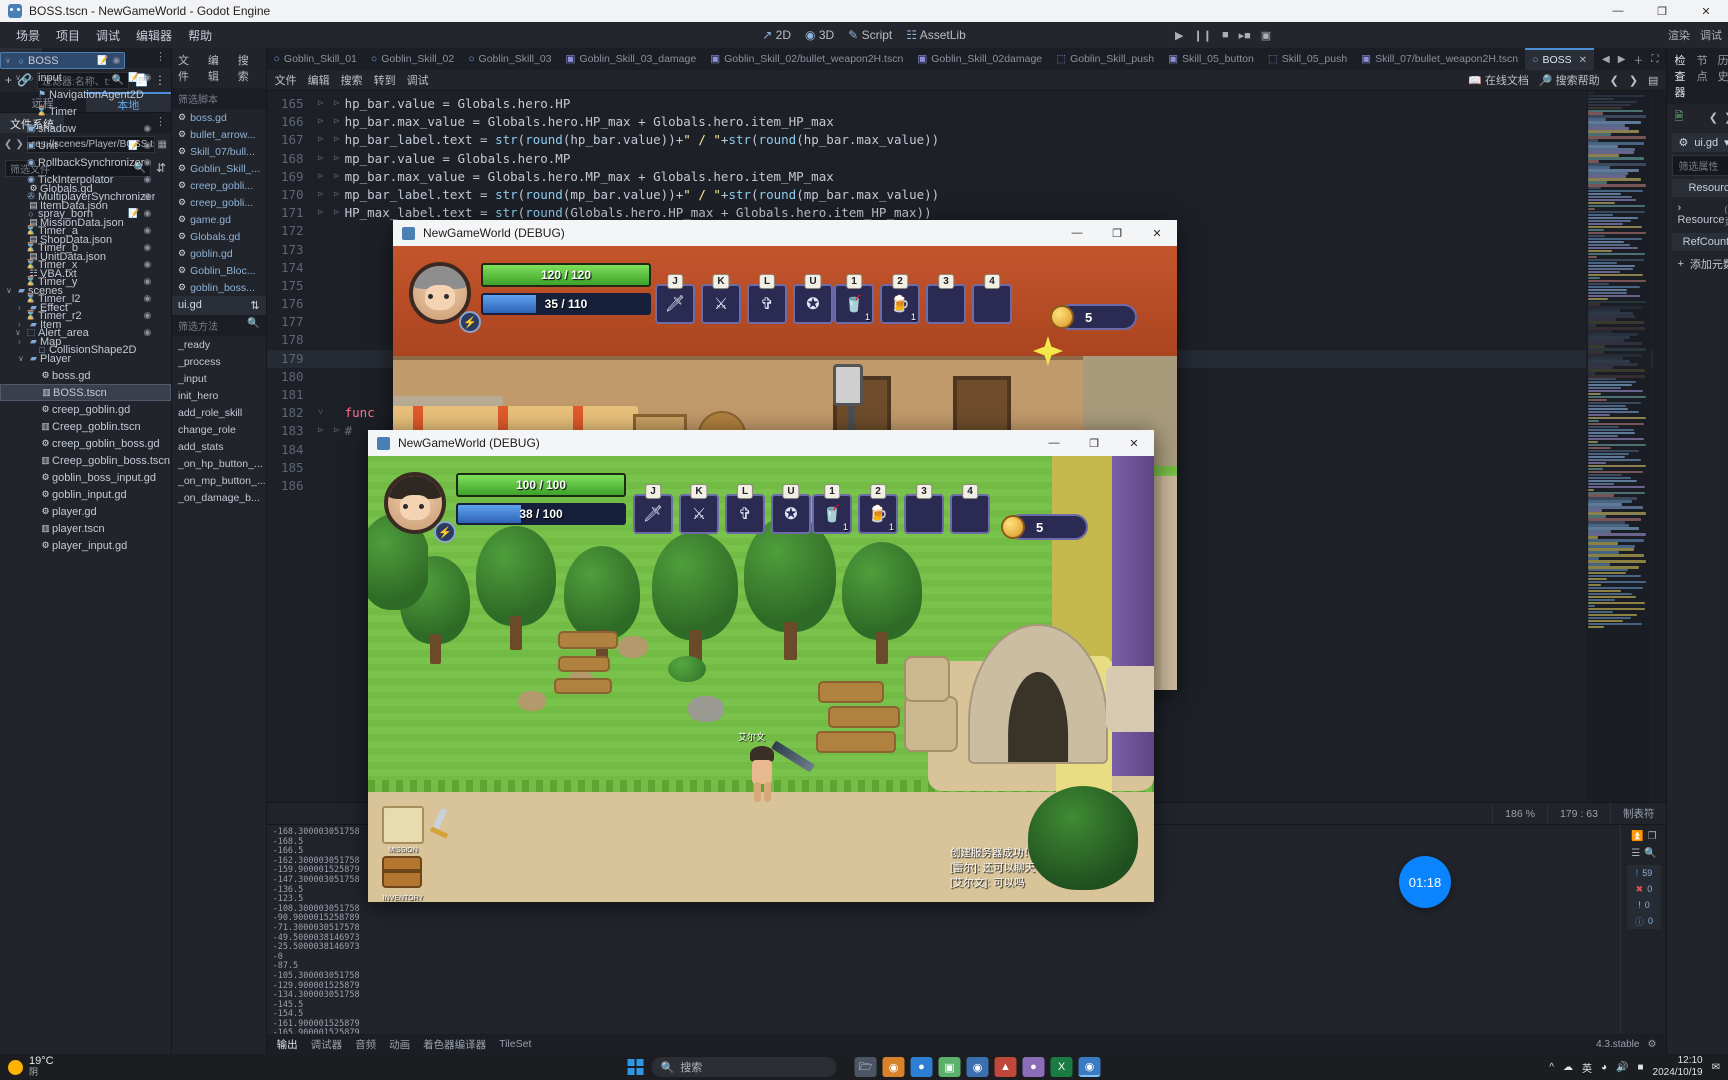 The image size is (1728, 1080). I want to click on play-button: ▶, so click(1179, 35).